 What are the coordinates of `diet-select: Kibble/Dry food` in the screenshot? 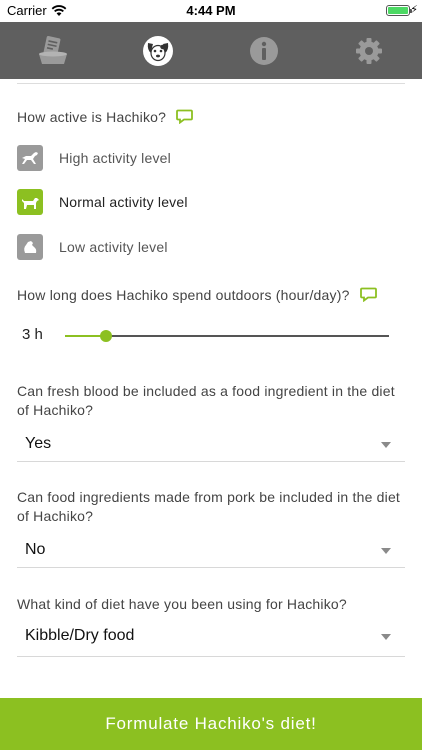 It's located at (211, 640).